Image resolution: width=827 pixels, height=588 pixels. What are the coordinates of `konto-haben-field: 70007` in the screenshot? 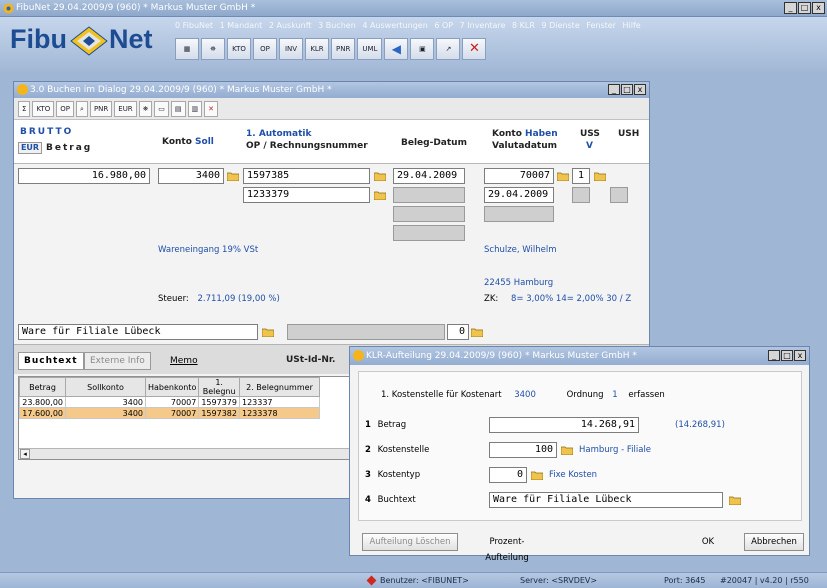 It's located at (519, 176).